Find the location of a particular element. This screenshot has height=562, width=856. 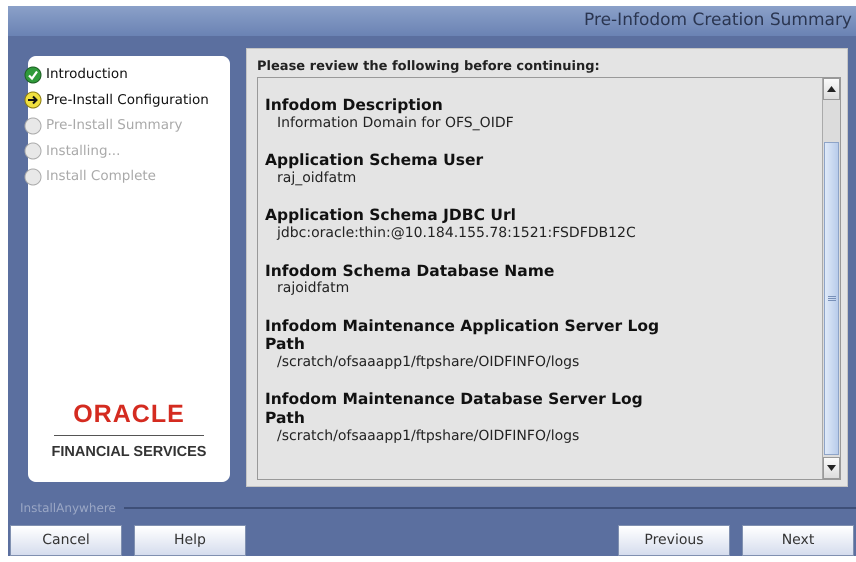

down-arrow-icon is located at coordinates (831, 468).